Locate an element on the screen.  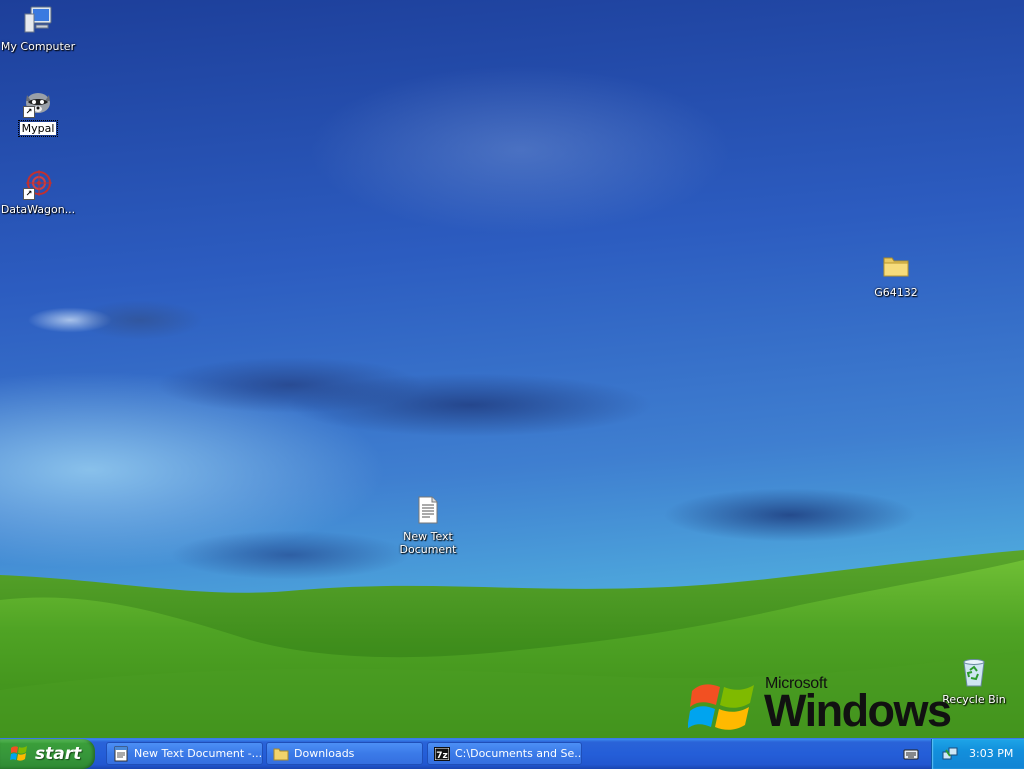
desktop-icon-mypal: ↗ Mypal is located at coordinates (38, 110).